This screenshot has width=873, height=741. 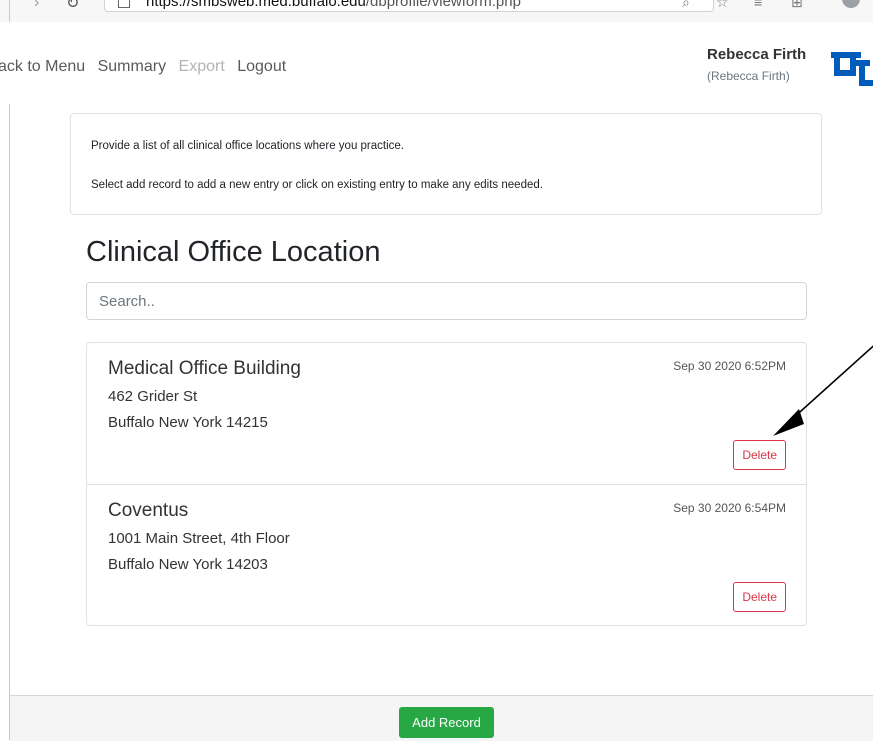 What do you see at coordinates (36, 6) in the screenshot?
I see `back-icon: ›` at bounding box center [36, 6].